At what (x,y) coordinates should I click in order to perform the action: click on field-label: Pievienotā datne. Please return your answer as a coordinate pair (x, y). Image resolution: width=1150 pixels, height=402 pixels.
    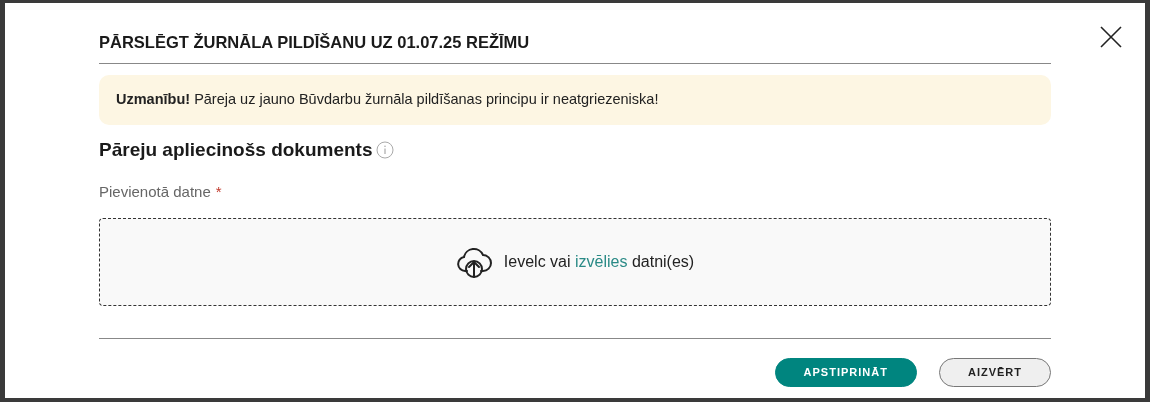
    Looking at the image, I should click on (155, 191).